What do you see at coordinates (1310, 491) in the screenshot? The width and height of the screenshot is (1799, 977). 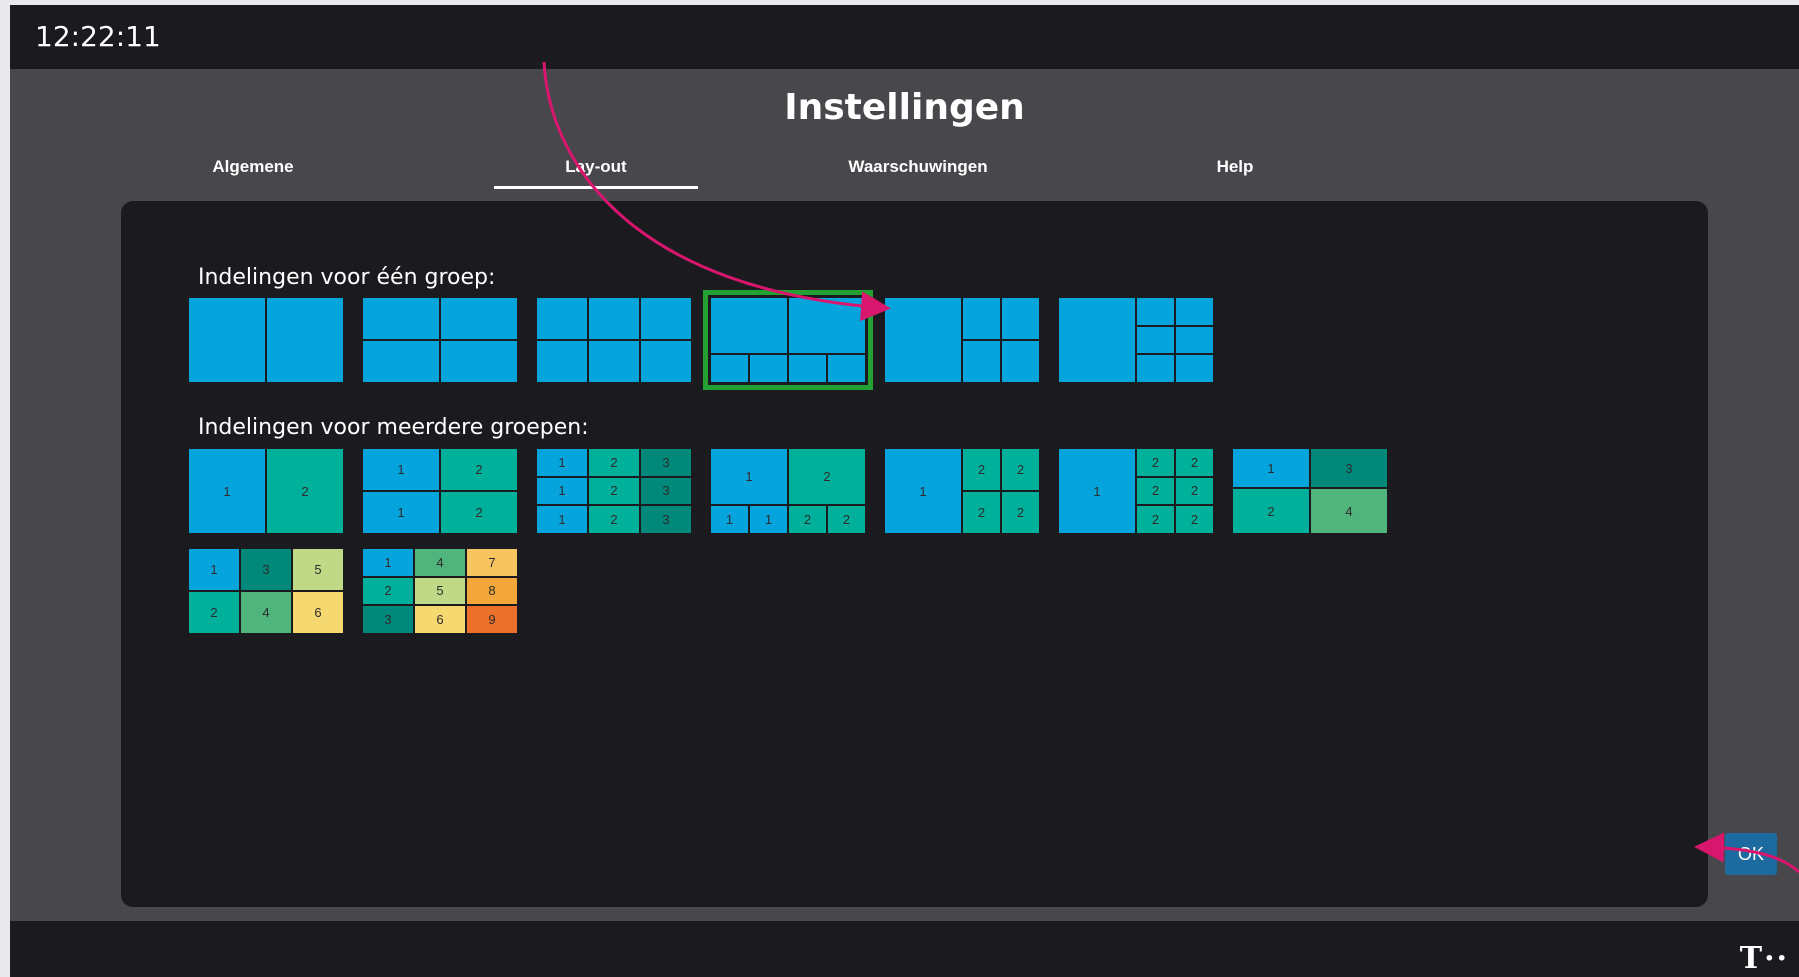 I see `multi-layout-option-7: 1324` at bounding box center [1310, 491].